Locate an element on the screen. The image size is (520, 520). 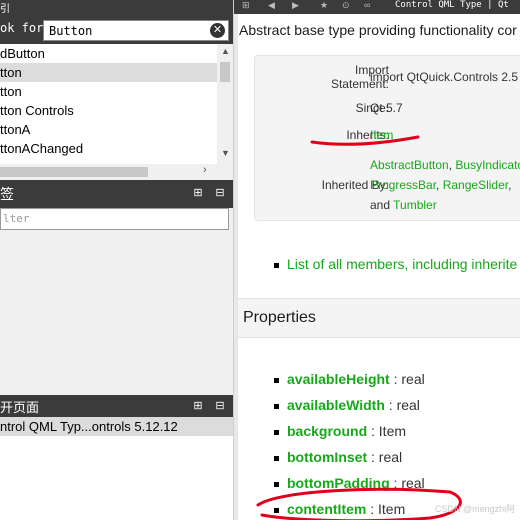
property-item: availableHeight : real is located at coordinates (349, 379).